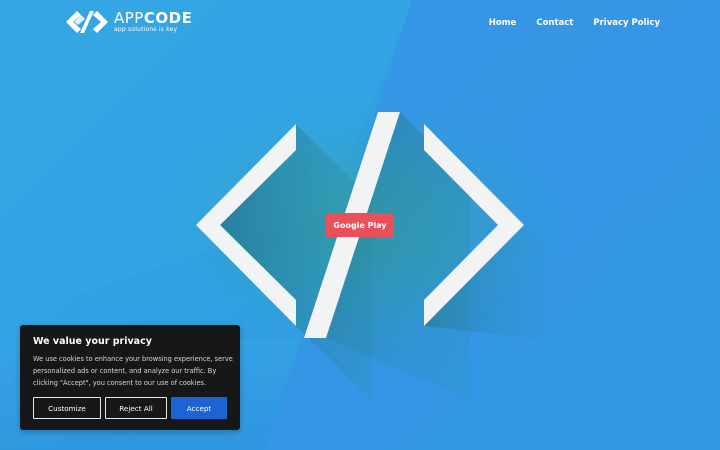 The image size is (720, 450). What do you see at coordinates (136, 408) in the screenshot?
I see `reject-all-button: Reject All` at bounding box center [136, 408].